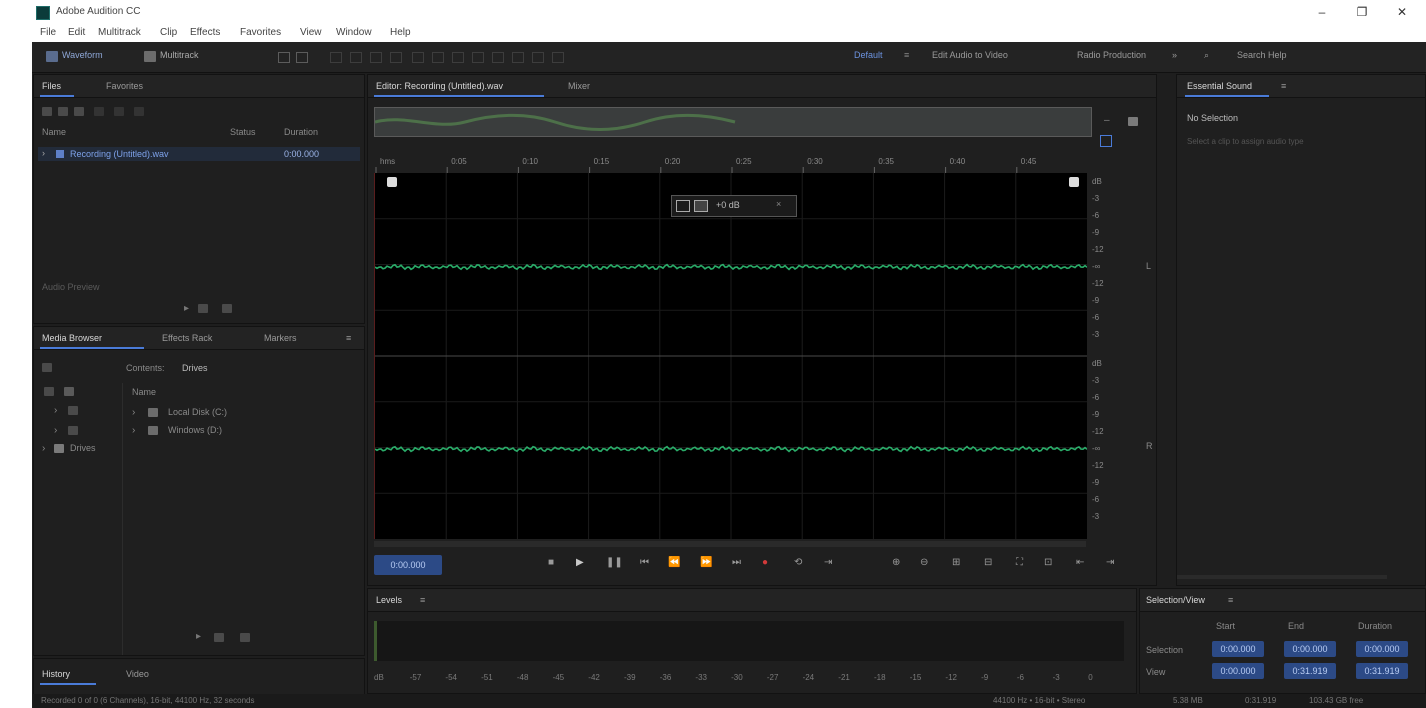  What do you see at coordinates (701, 206) in the screenshot?
I see `volume-knob-active-icon` at bounding box center [701, 206].